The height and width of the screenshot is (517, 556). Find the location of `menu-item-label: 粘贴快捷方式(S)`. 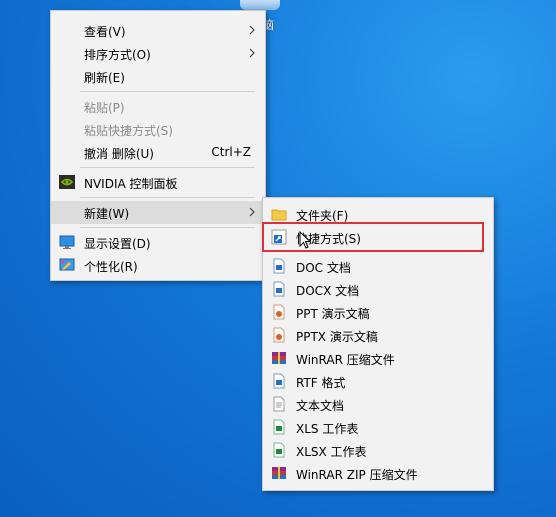

menu-item-label: 粘贴快捷方式(S) is located at coordinates (128, 131).